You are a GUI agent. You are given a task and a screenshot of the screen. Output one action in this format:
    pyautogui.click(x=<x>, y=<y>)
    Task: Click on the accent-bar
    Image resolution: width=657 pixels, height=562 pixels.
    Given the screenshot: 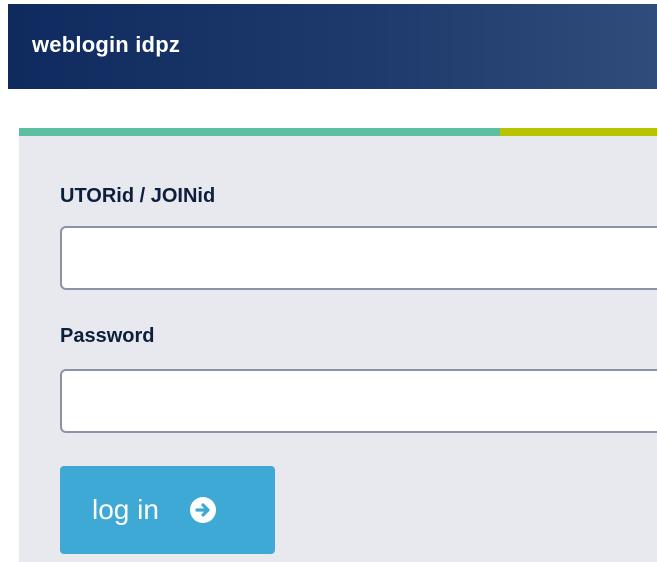 What is the action you would take?
    pyautogui.click(x=338, y=132)
    